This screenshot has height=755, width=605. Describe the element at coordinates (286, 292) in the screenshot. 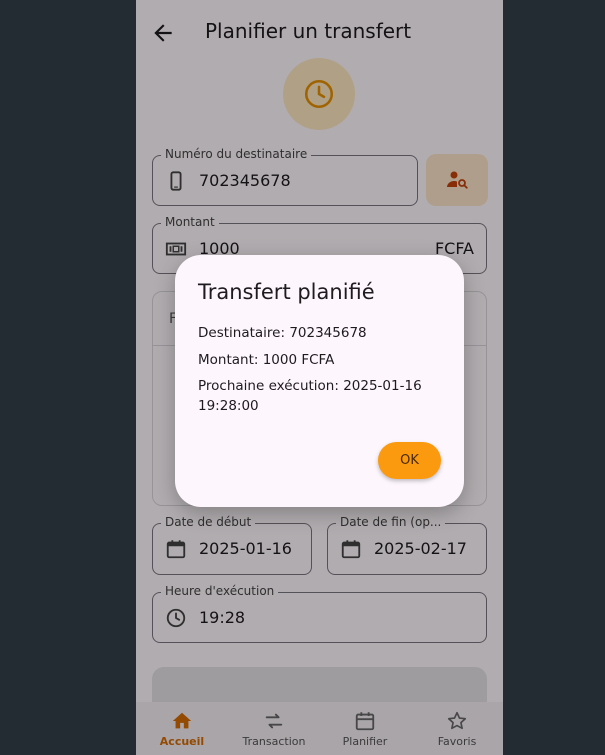

I see `dialog-title: Transfert planifié` at that location.